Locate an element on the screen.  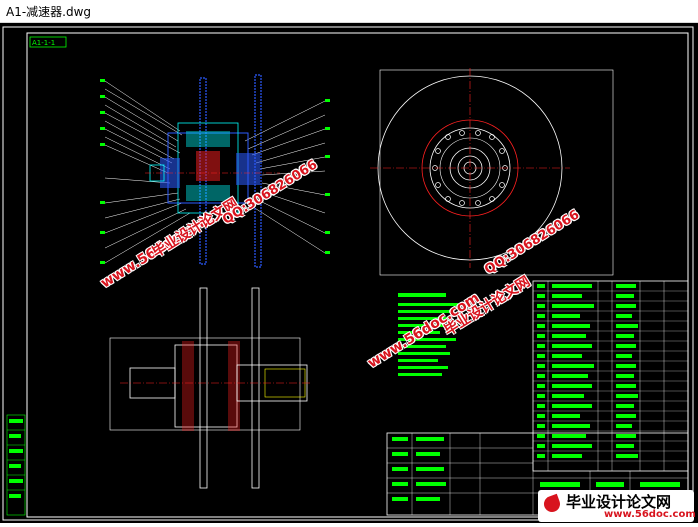
window-titlebar: A1-减速器.dwg is located at coordinates (349, 11).